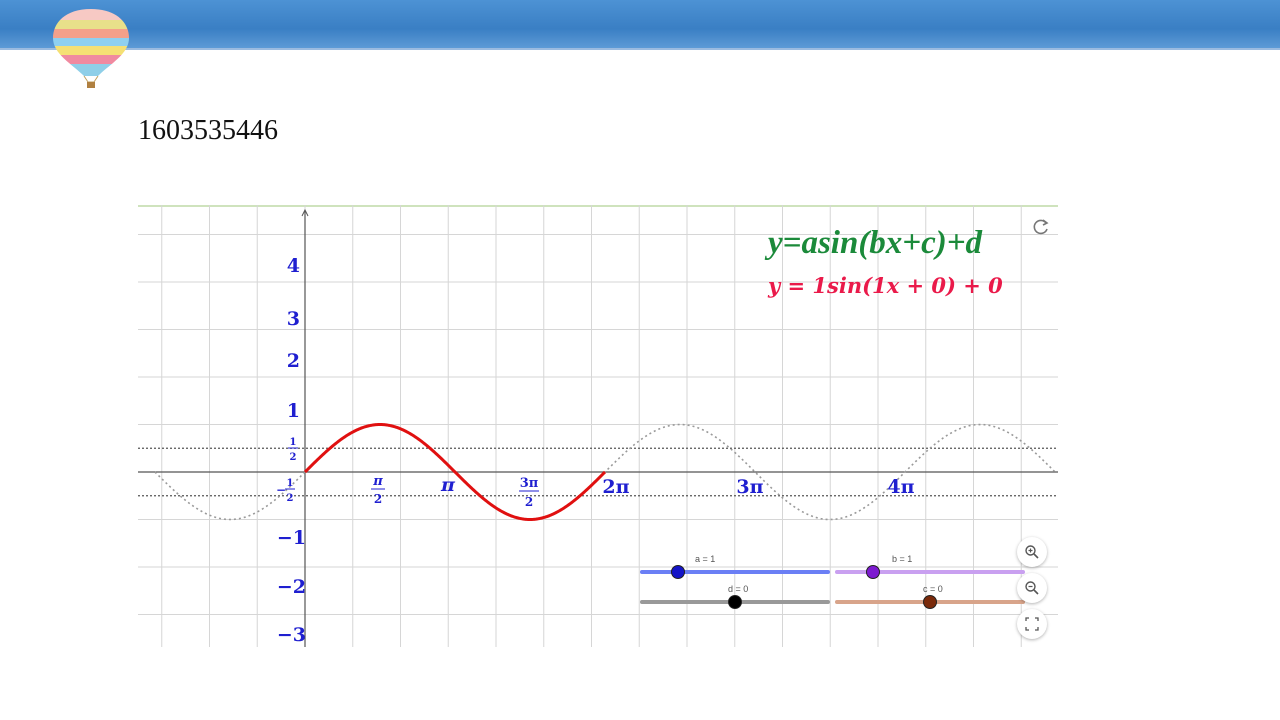 The image size is (1280, 720). I want to click on slider-b-track, so click(930, 572).